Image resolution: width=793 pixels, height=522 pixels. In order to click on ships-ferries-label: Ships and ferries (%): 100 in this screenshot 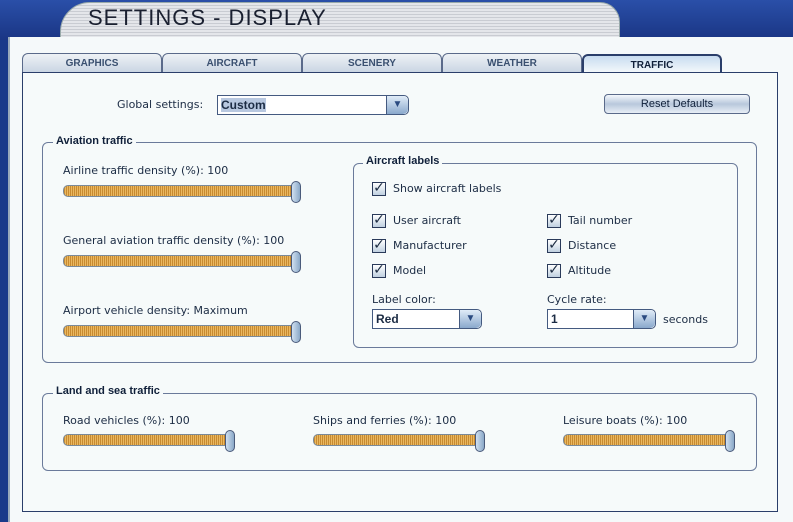, I will do `click(385, 420)`.